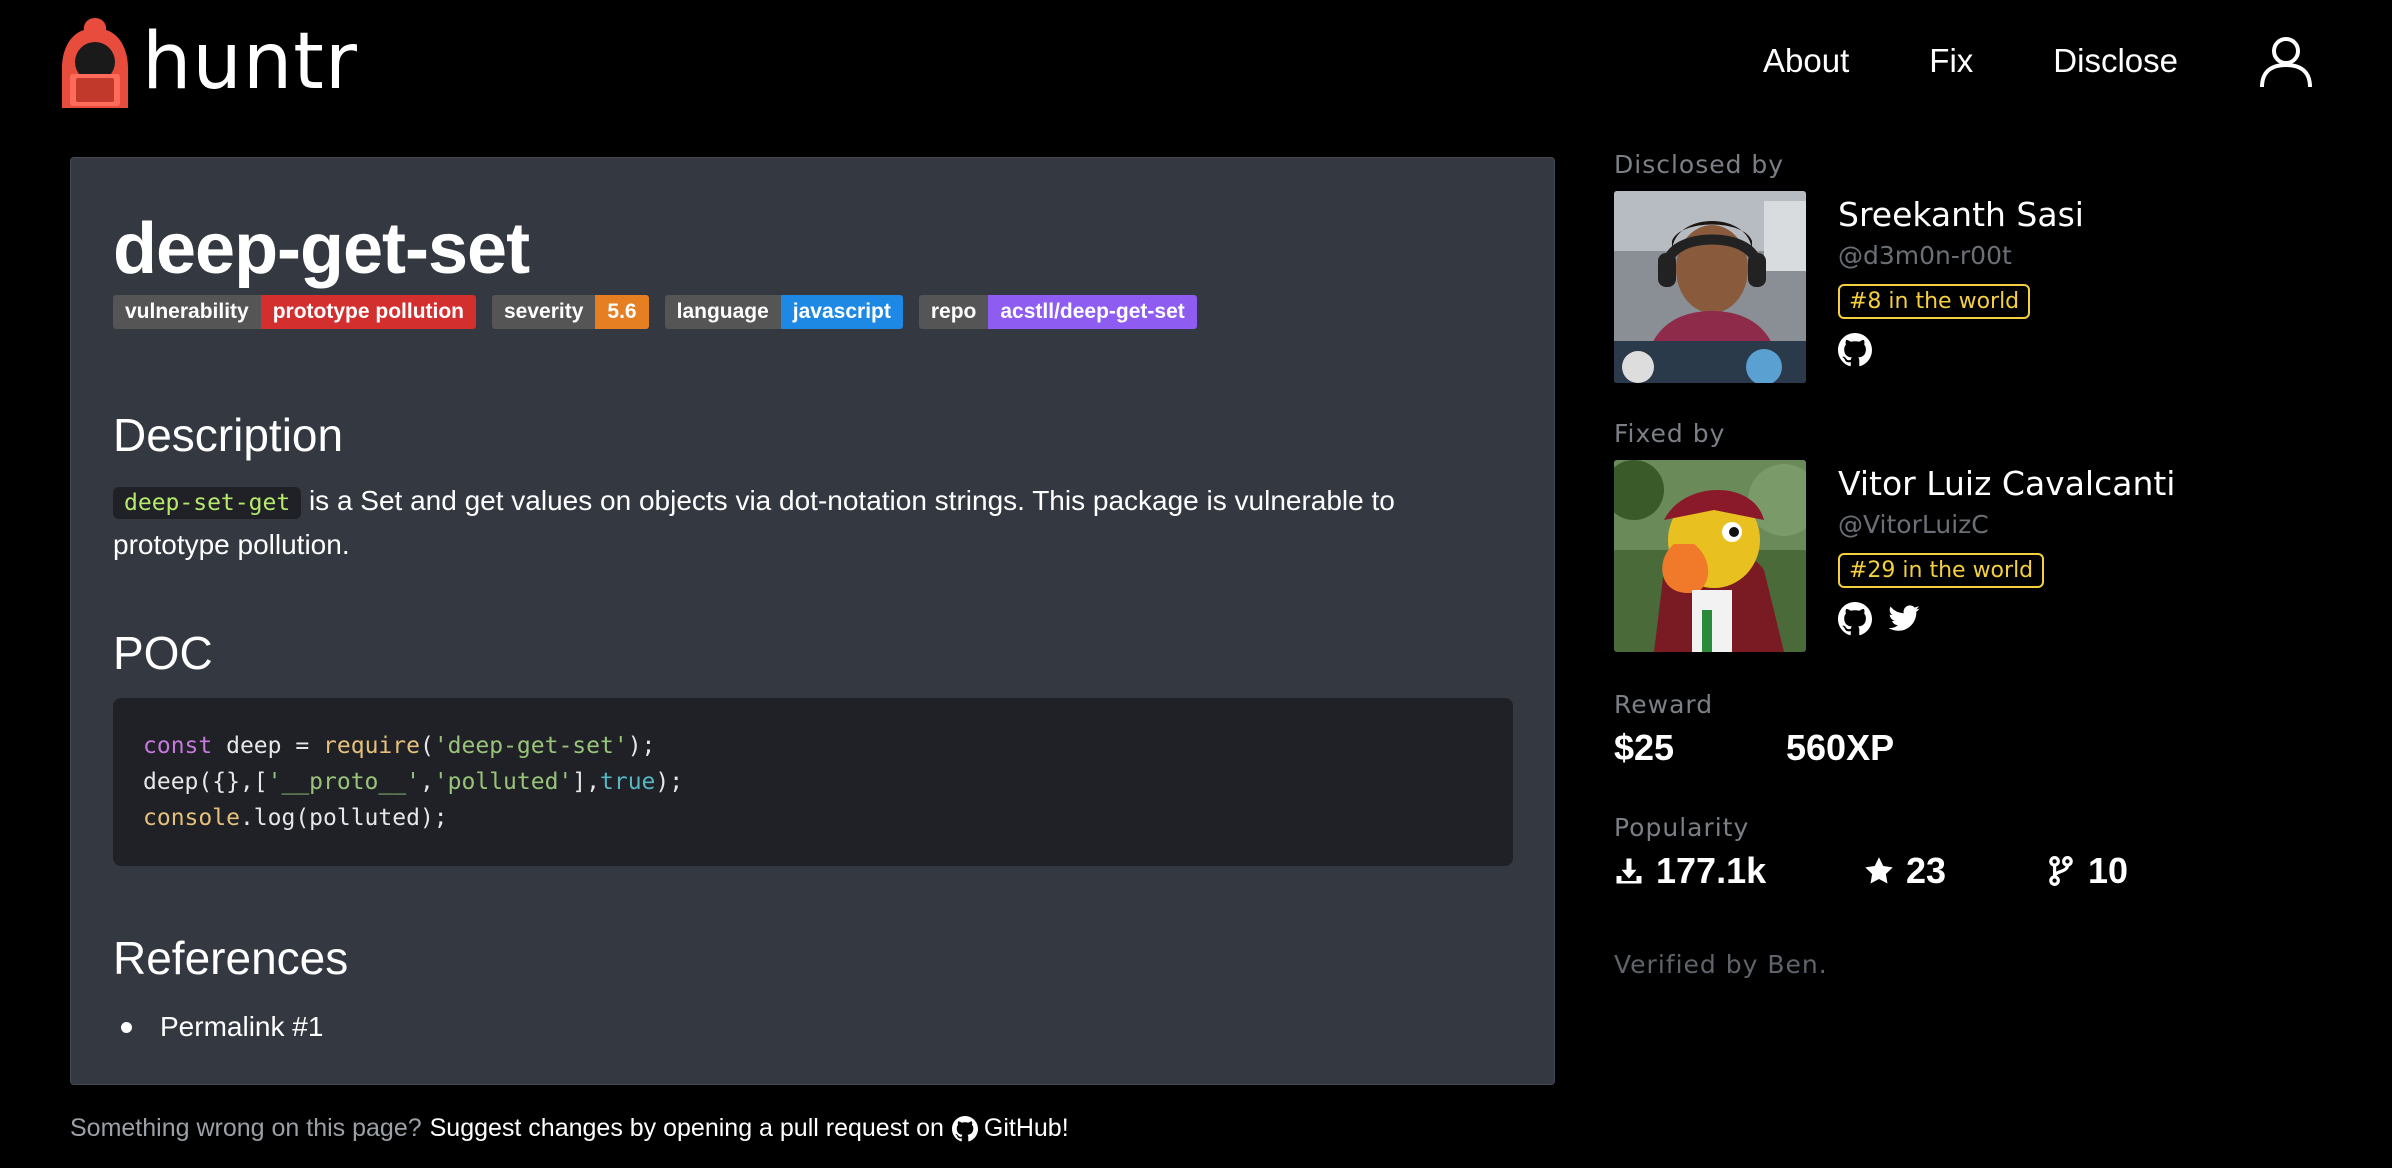 The image size is (2392, 1168). I want to click on twitter-icon, so click(1904, 619).